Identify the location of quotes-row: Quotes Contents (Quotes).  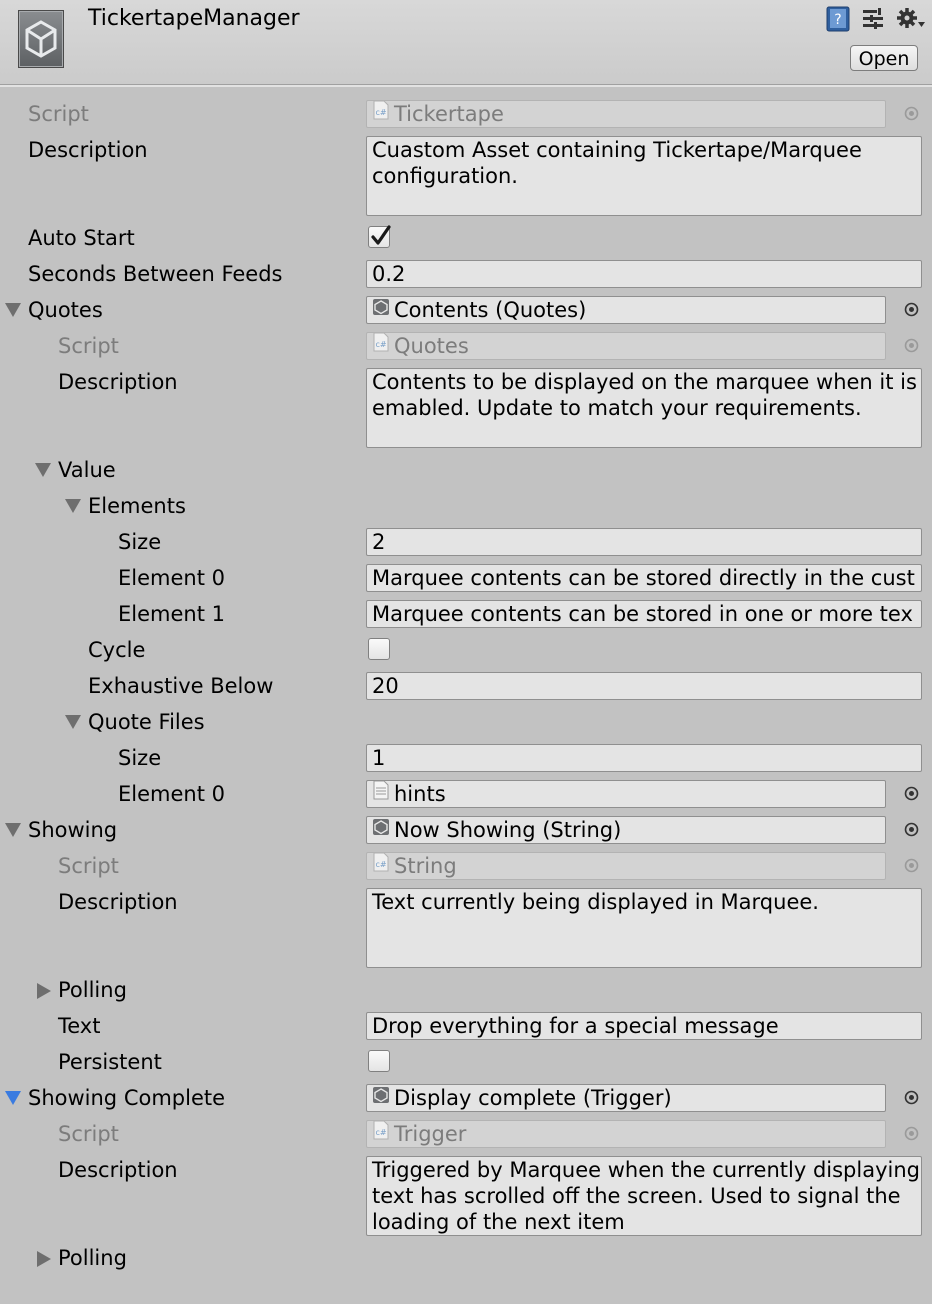
(466, 310).